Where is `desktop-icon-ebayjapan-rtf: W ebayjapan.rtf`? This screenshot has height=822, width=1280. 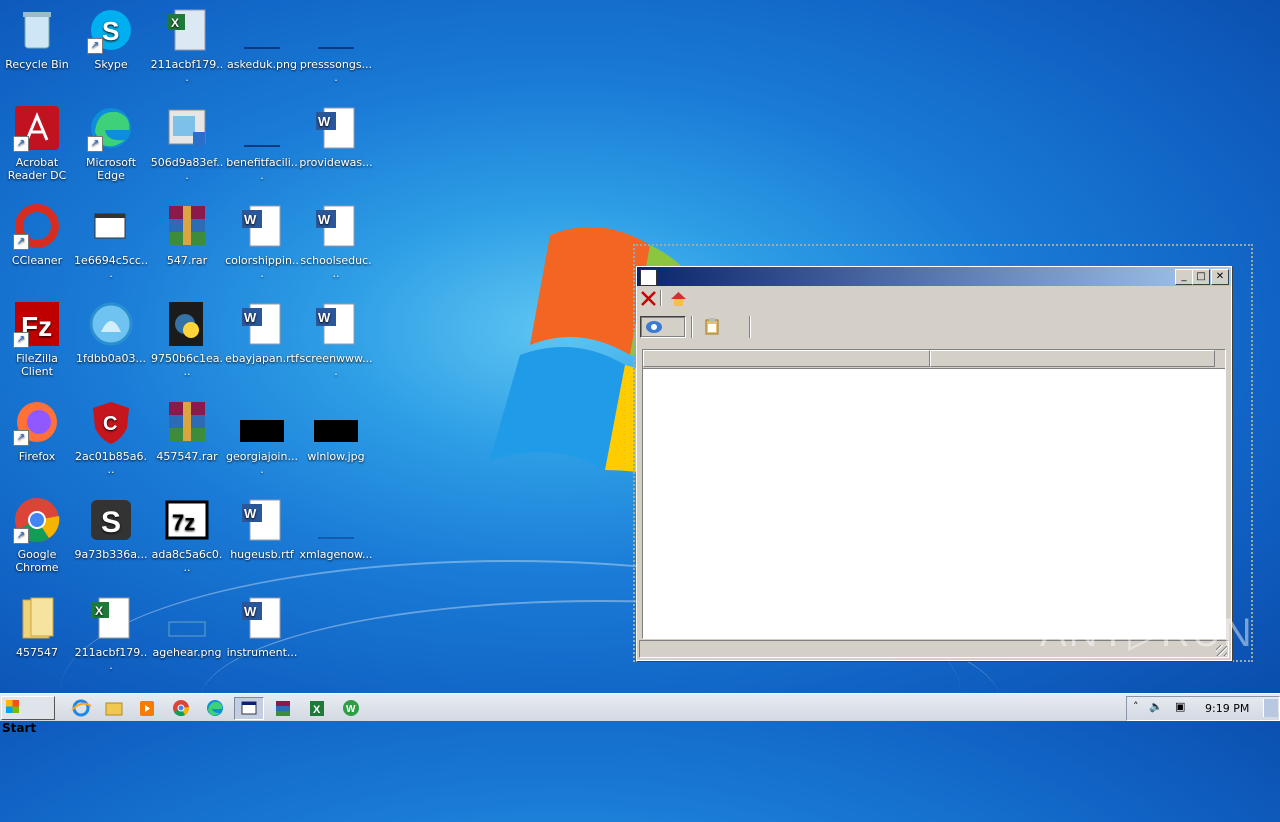
desktop-icon-ebayjapan-rtf: W ebayjapan.rtf is located at coordinates (262, 332).